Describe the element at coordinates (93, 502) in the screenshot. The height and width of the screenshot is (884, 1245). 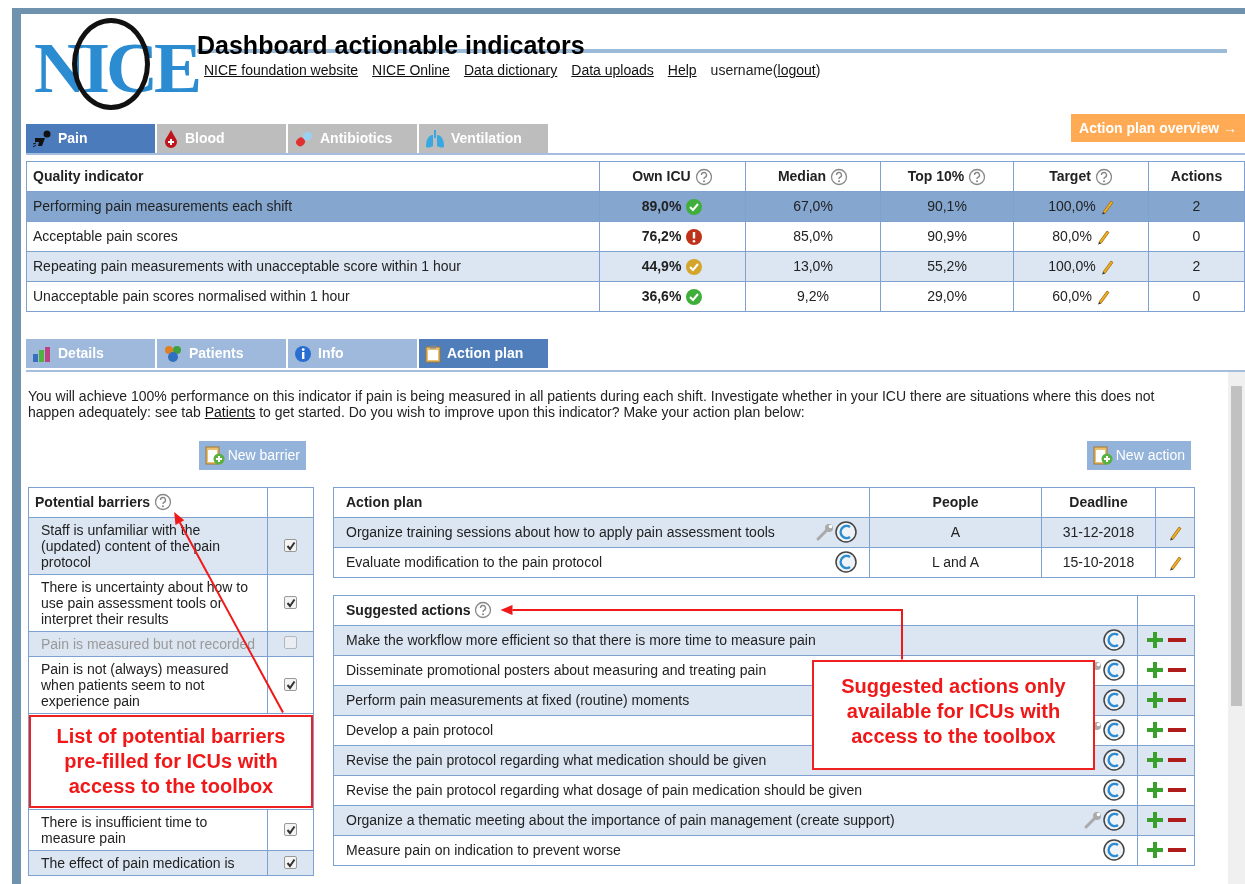
I see `column-header: Potential barriers` at that location.